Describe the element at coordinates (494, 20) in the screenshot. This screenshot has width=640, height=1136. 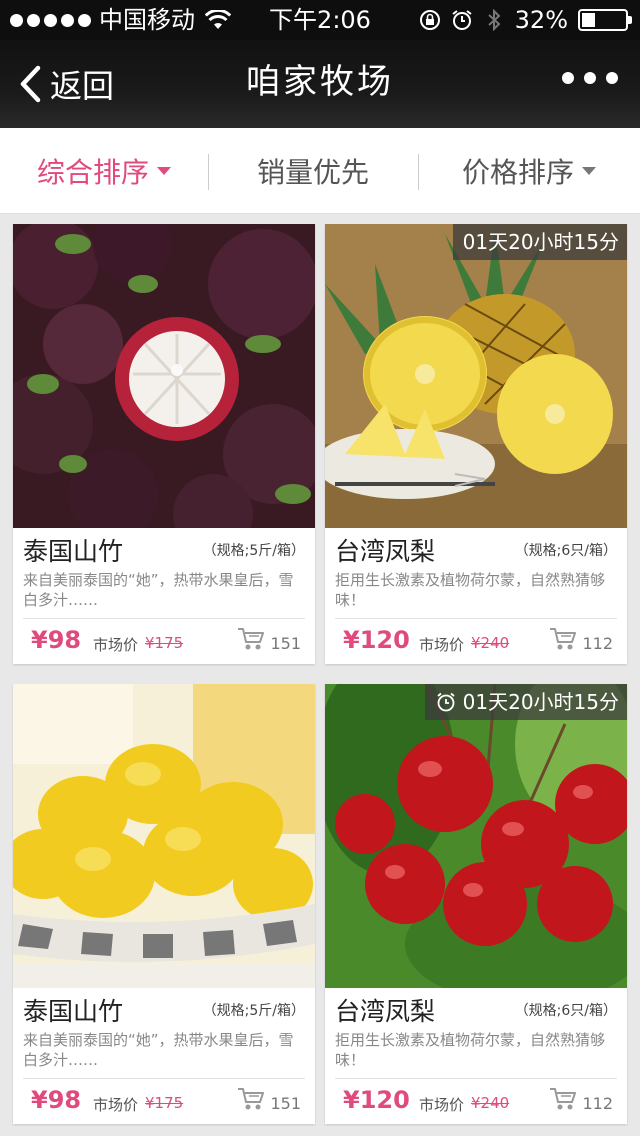
I see `bluetooth-icon` at that location.